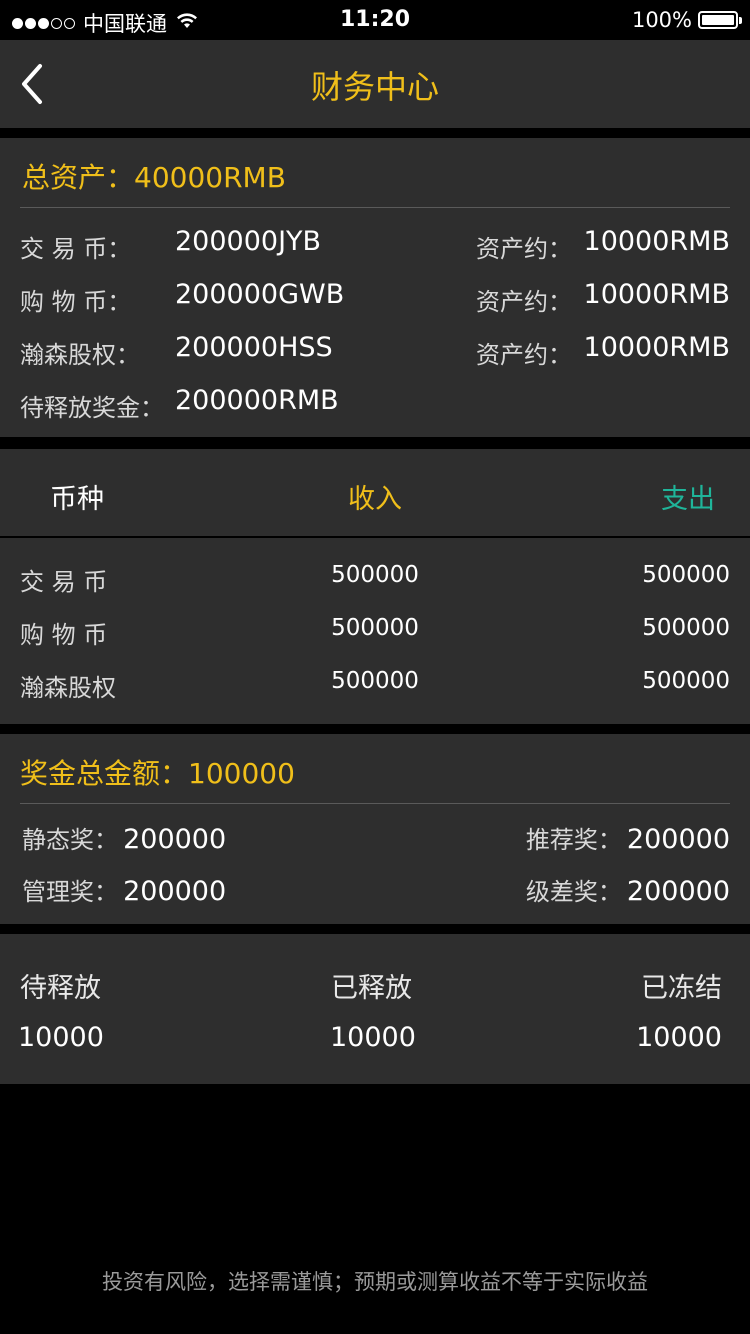 The width and height of the screenshot is (750, 1334). What do you see at coordinates (210, 177) in the screenshot?
I see `total-assets-value: 40000RMB` at bounding box center [210, 177].